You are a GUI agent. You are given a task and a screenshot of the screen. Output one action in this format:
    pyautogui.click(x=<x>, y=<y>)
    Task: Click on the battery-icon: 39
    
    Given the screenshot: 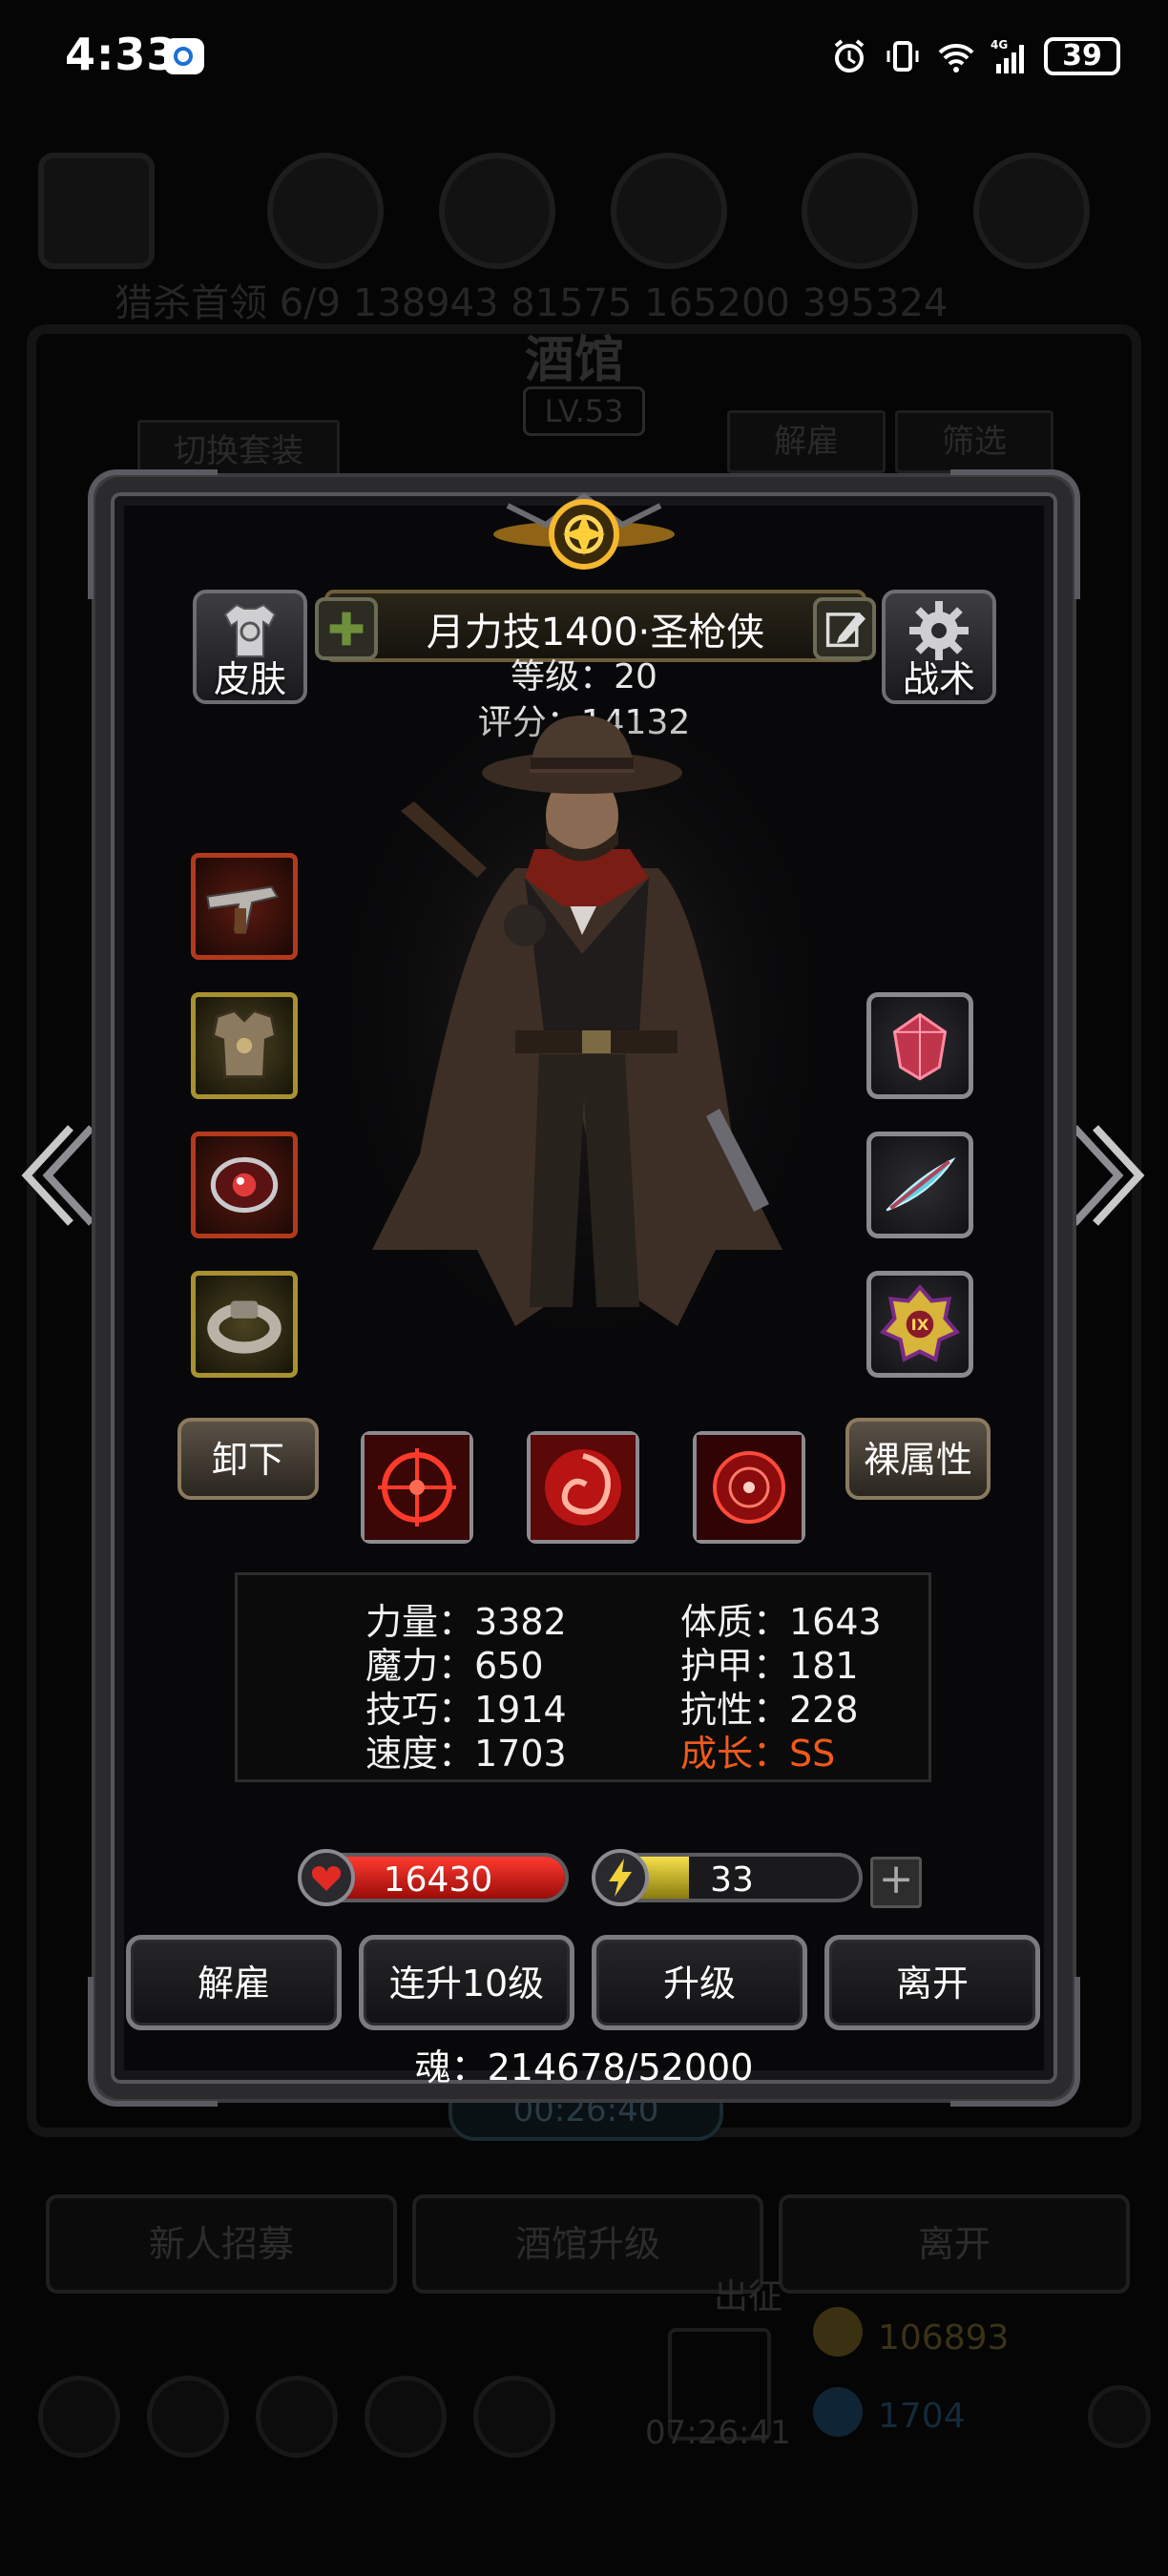 What is the action you would take?
    pyautogui.click(x=1082, y=56)
    